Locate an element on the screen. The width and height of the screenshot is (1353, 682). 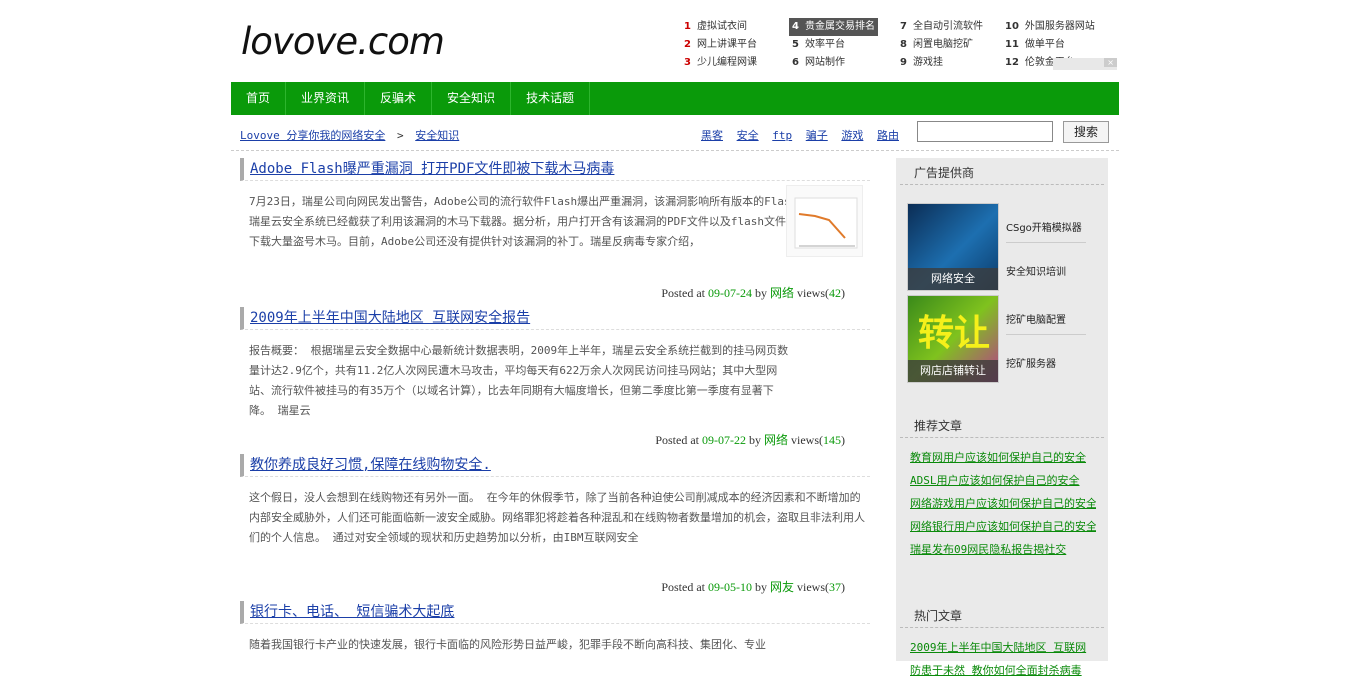
top-link: 1 虚拟试衣间 is located at coordinates (744, 27).